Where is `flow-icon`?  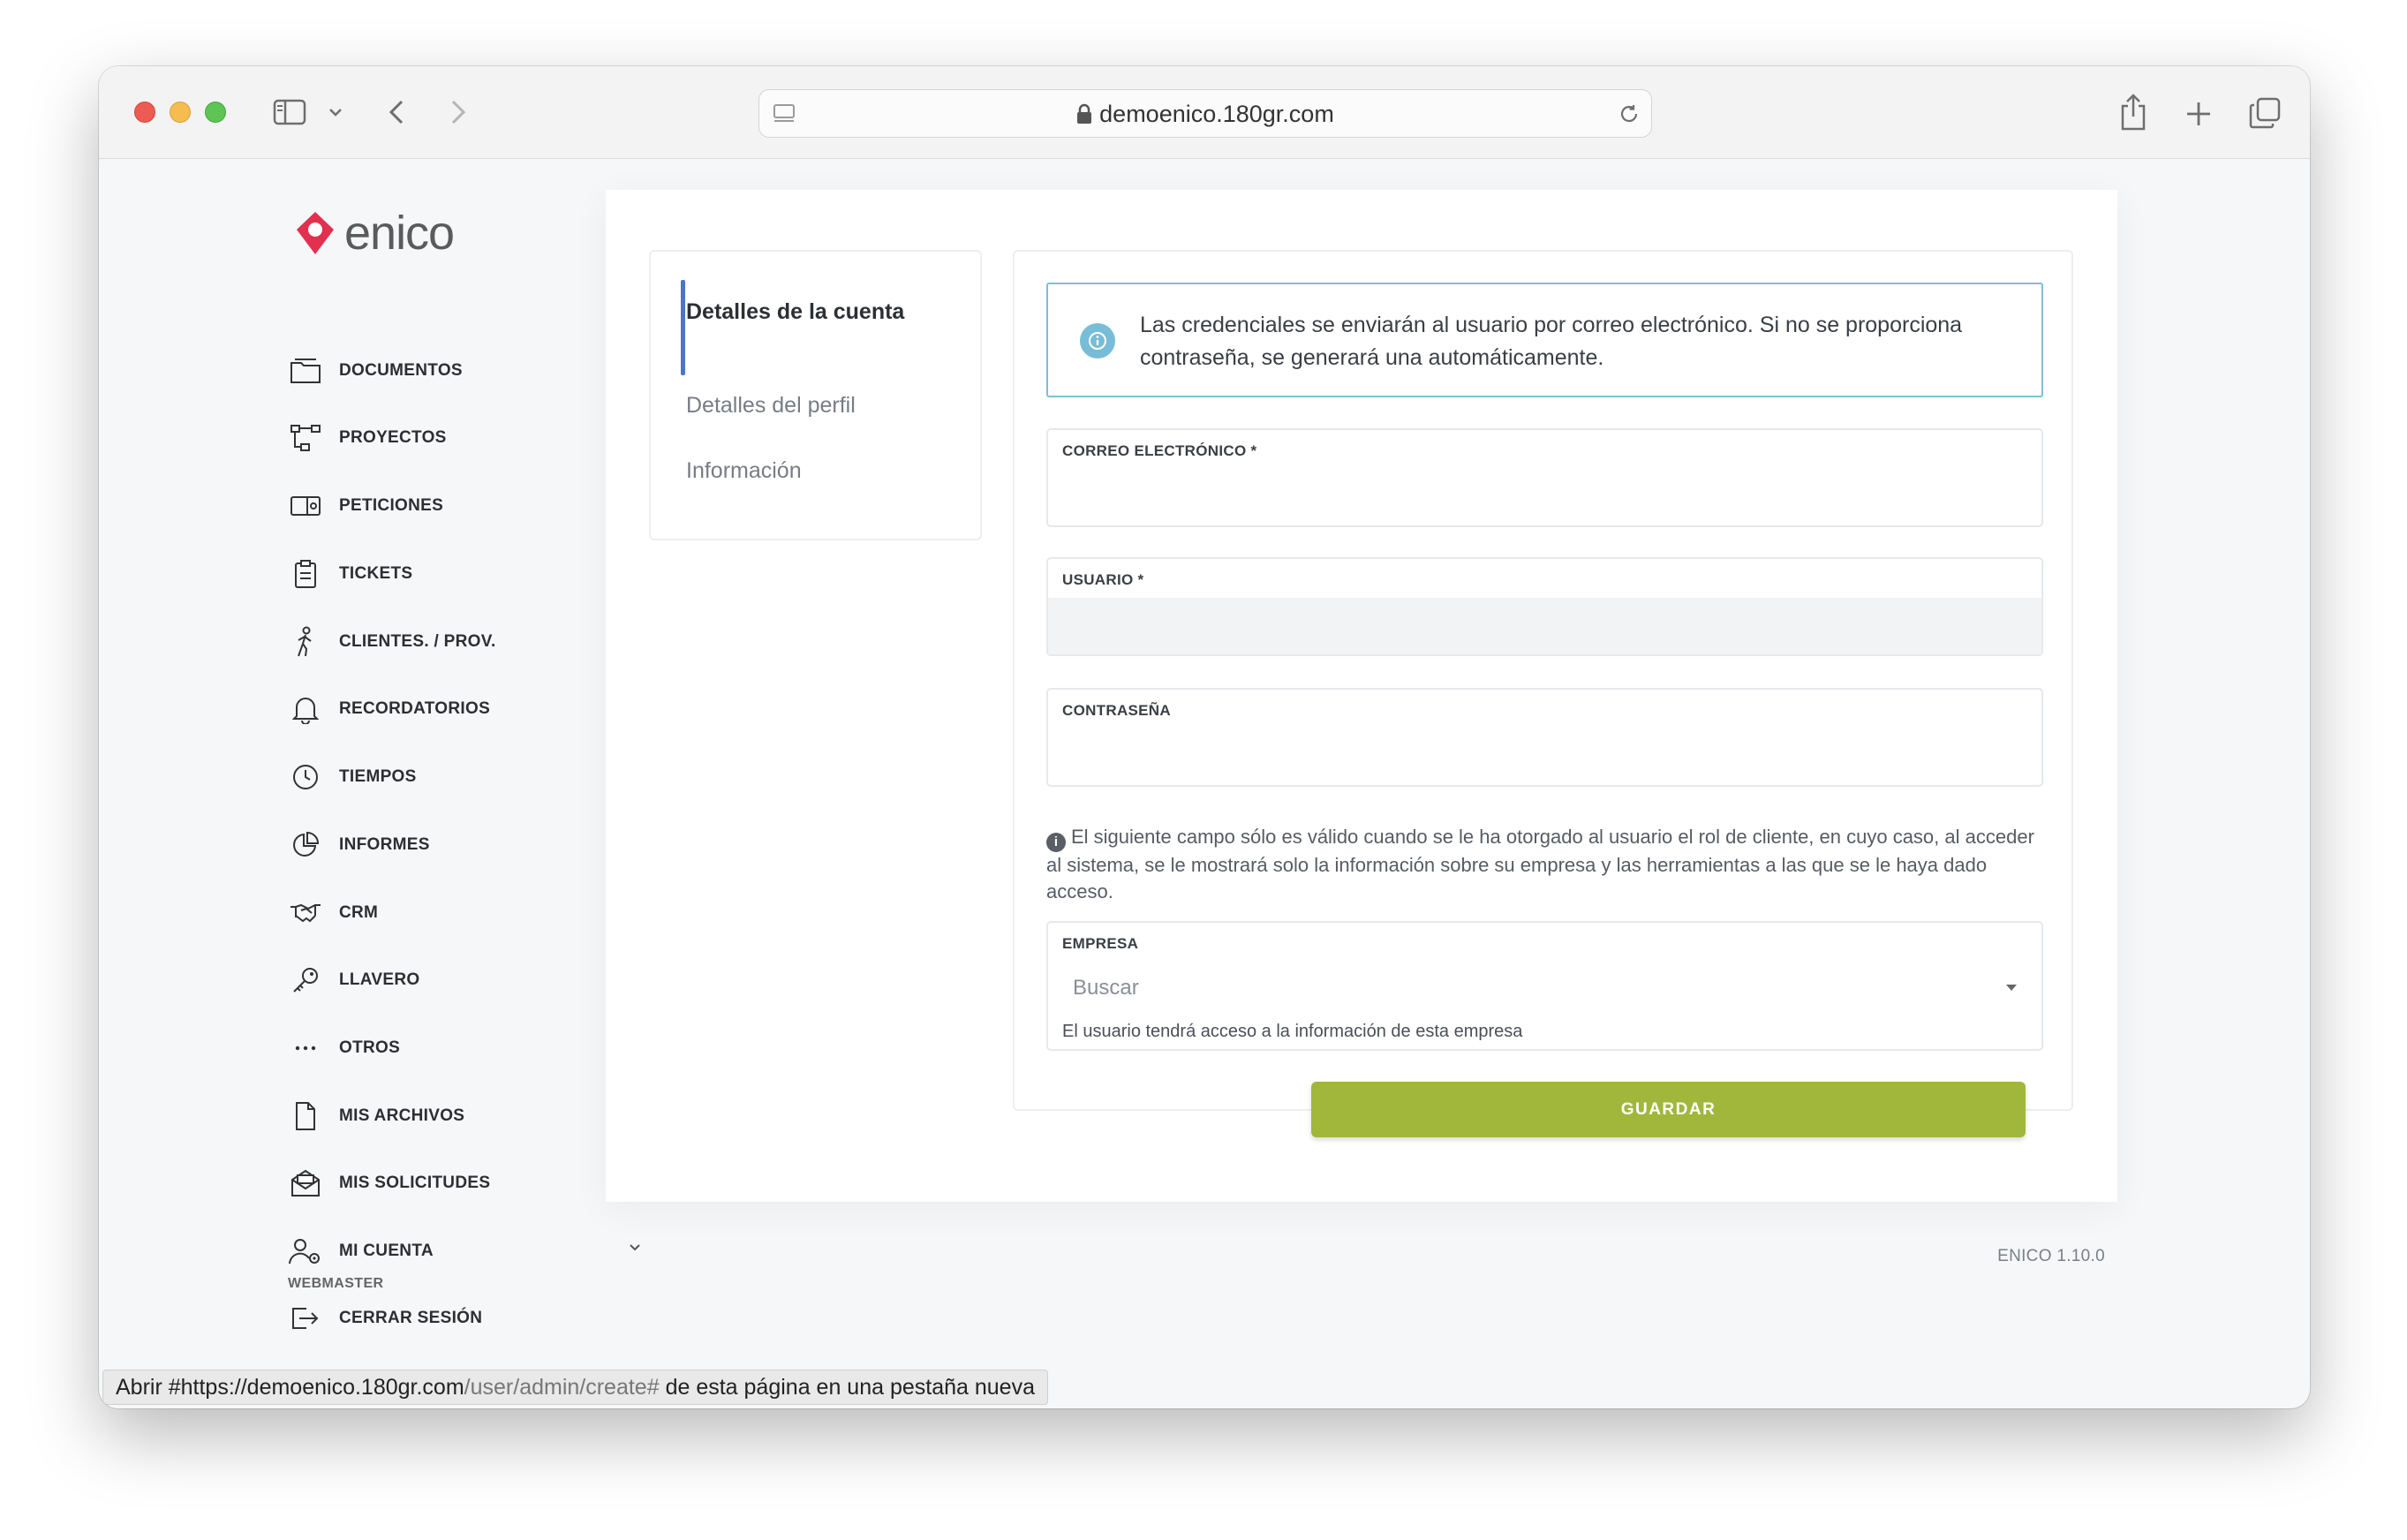
flow-icon is located at coordinates (306, 438).